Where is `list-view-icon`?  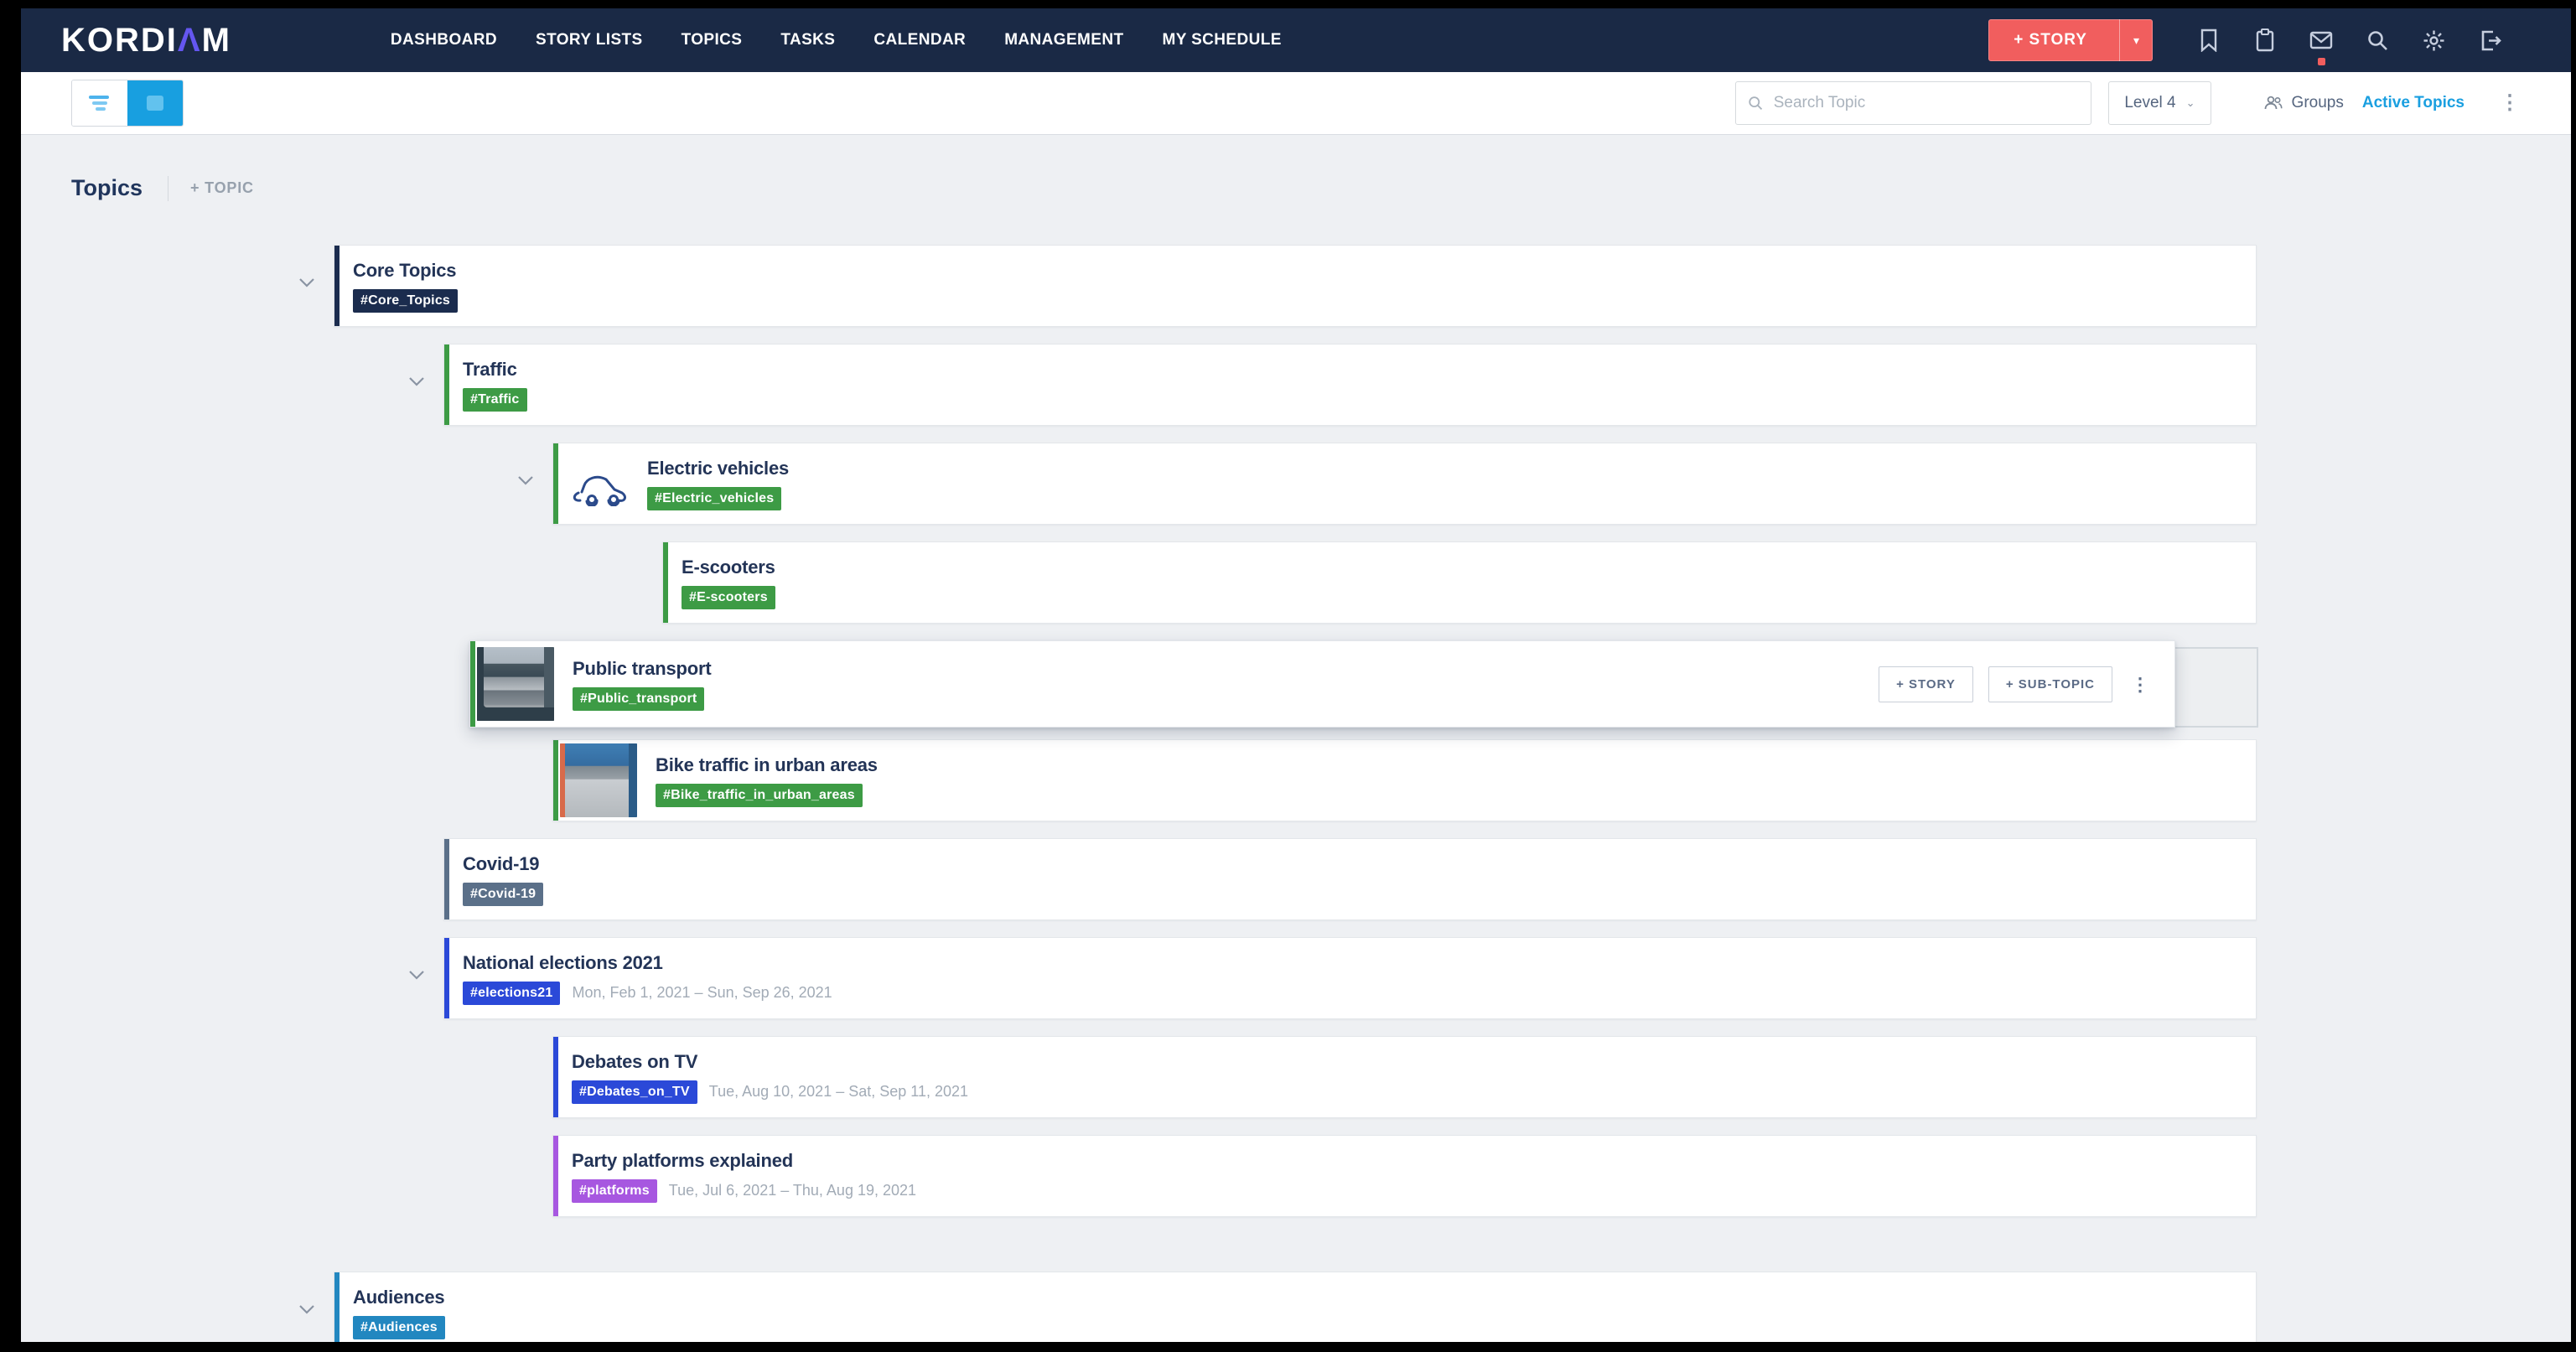 list-view-icon is located at coordinates (99, 104).